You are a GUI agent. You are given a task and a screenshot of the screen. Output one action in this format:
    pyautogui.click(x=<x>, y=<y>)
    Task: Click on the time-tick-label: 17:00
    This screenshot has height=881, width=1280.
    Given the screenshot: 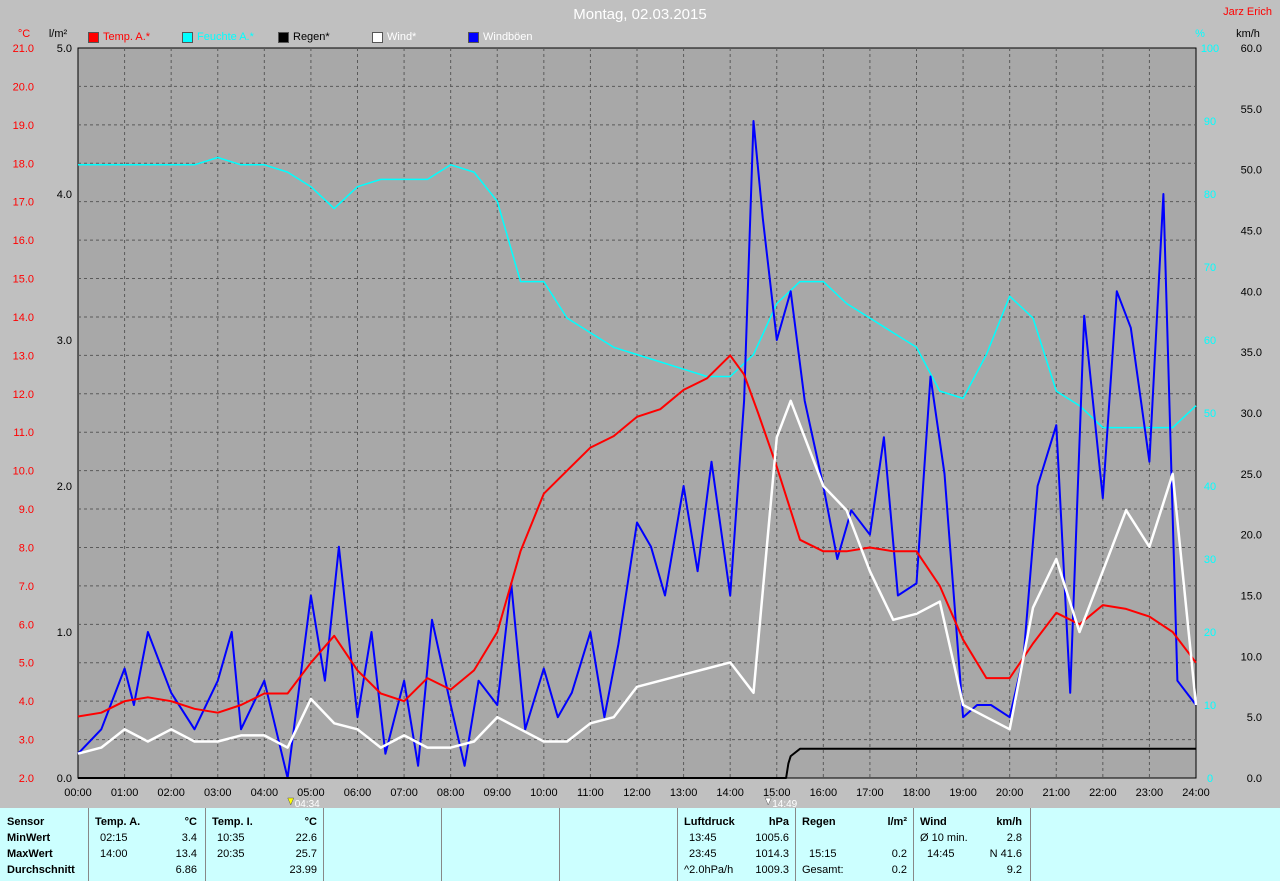 What is the action you would take?
    pyautogui.click(x=870, y=793)
    